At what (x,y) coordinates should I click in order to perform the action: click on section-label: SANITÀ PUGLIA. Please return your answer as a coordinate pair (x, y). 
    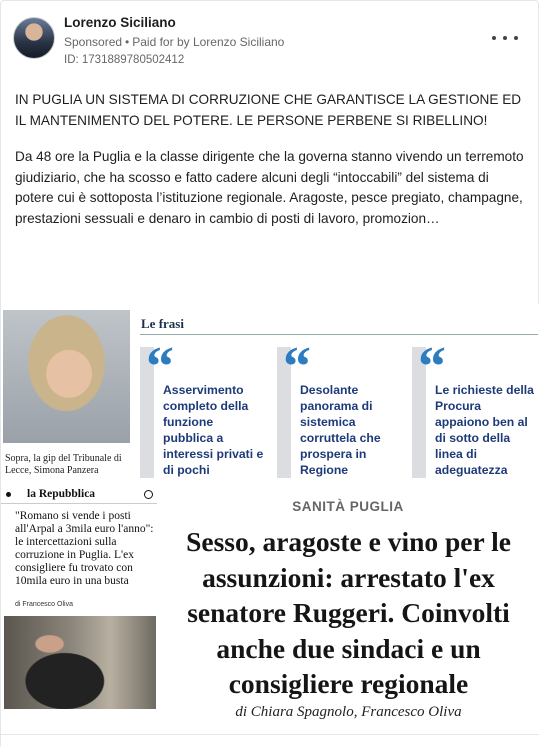
    Looking at the image, I should click on (348, 506).